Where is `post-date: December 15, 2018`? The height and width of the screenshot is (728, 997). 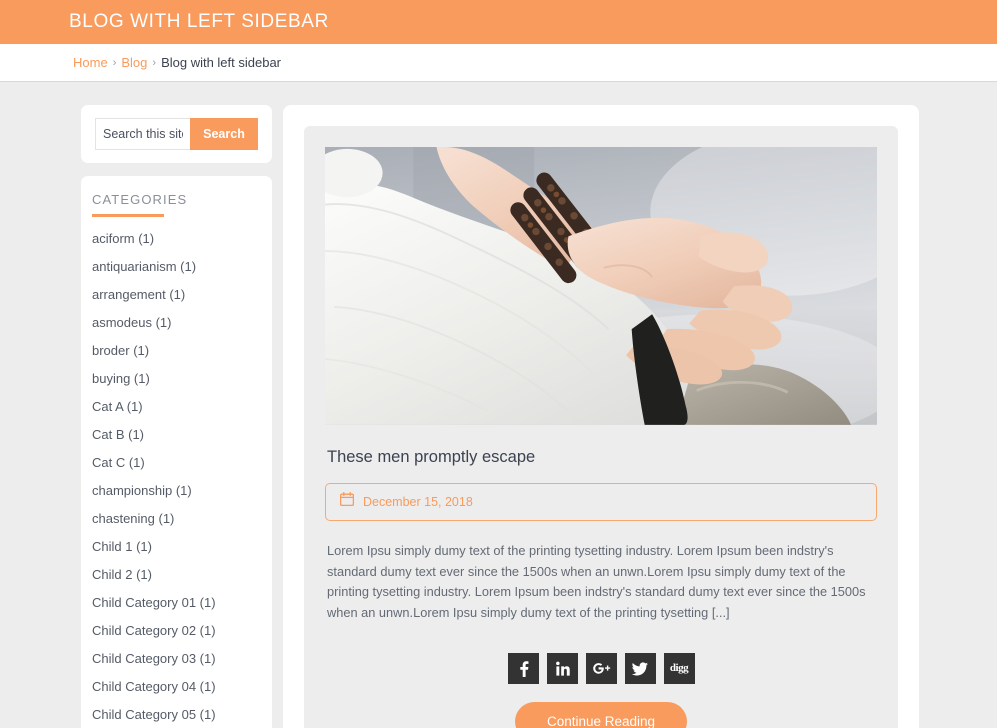 post-date: December 15, 2018 is located at coordinates (418, 501).